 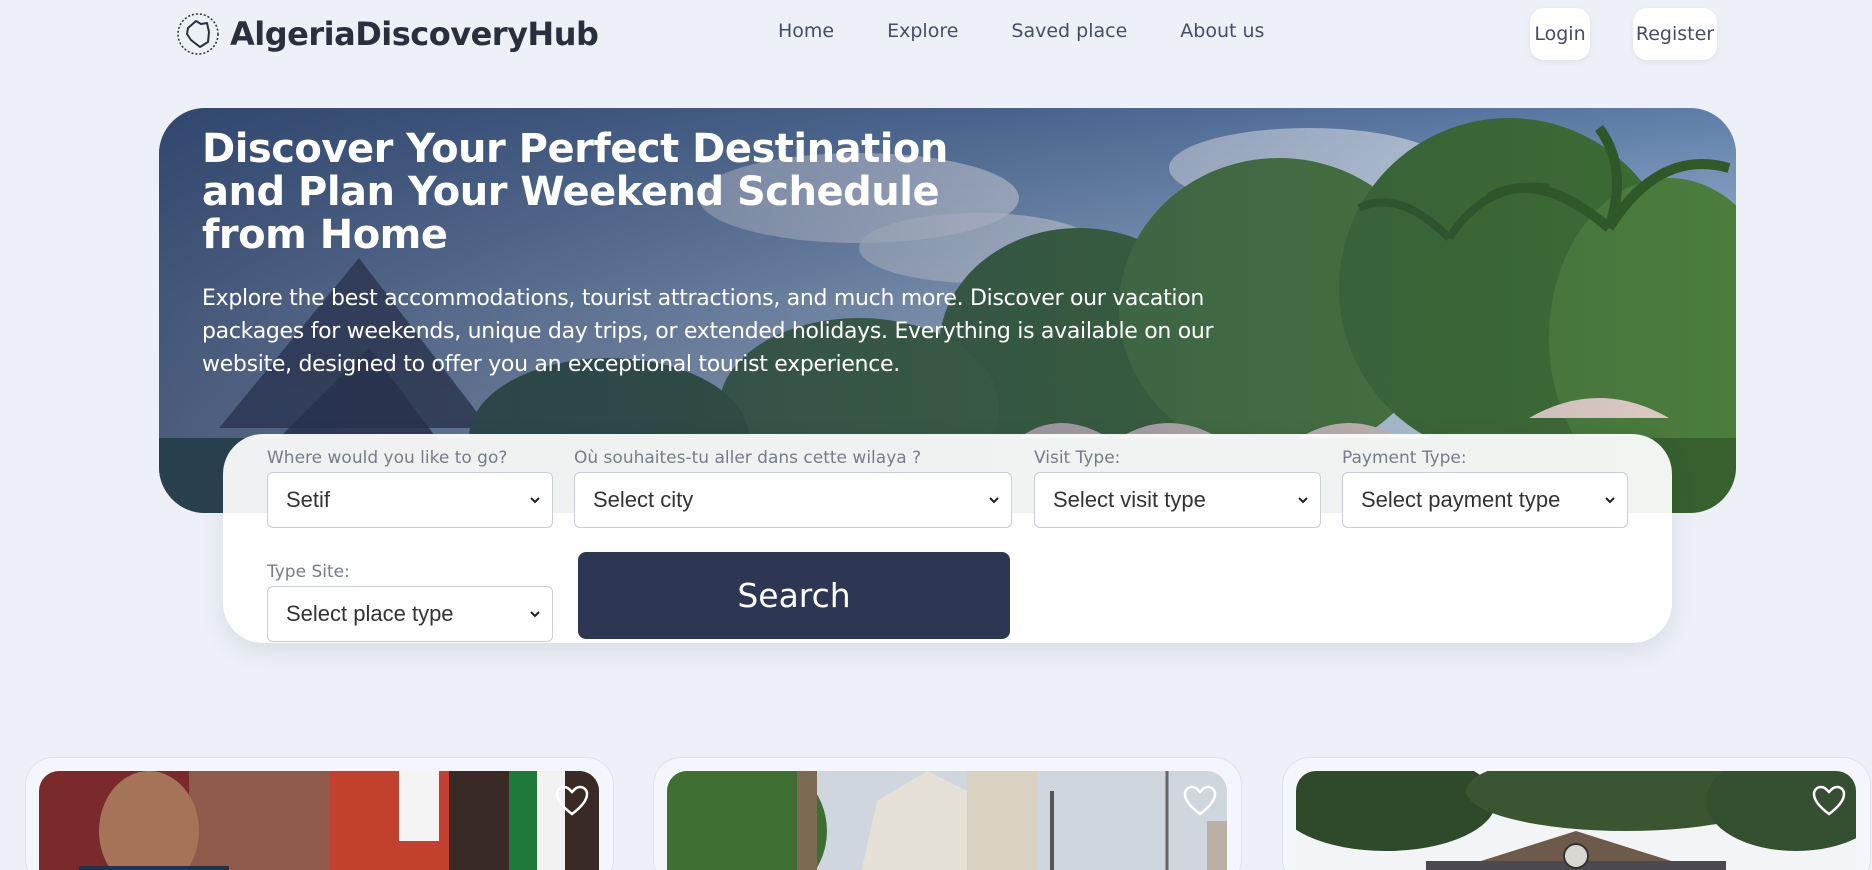 I want to click on payment-type-select: Select payment type, so click(x=1485, y=500).